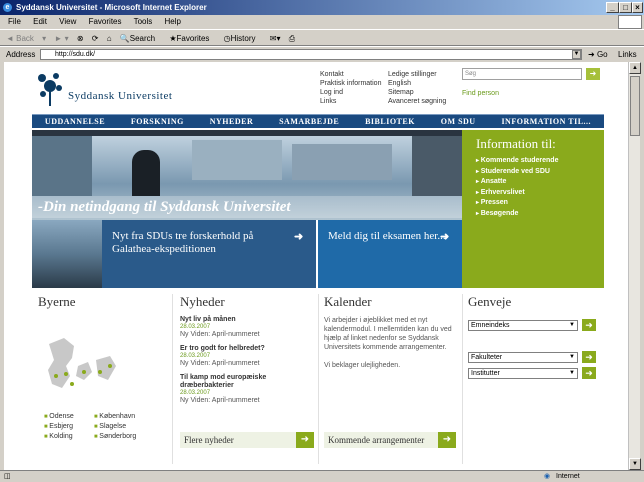 The height and width of the screenshot is (482, 644). I want to click on mail-icon: ✉▾, so click(275, 38).